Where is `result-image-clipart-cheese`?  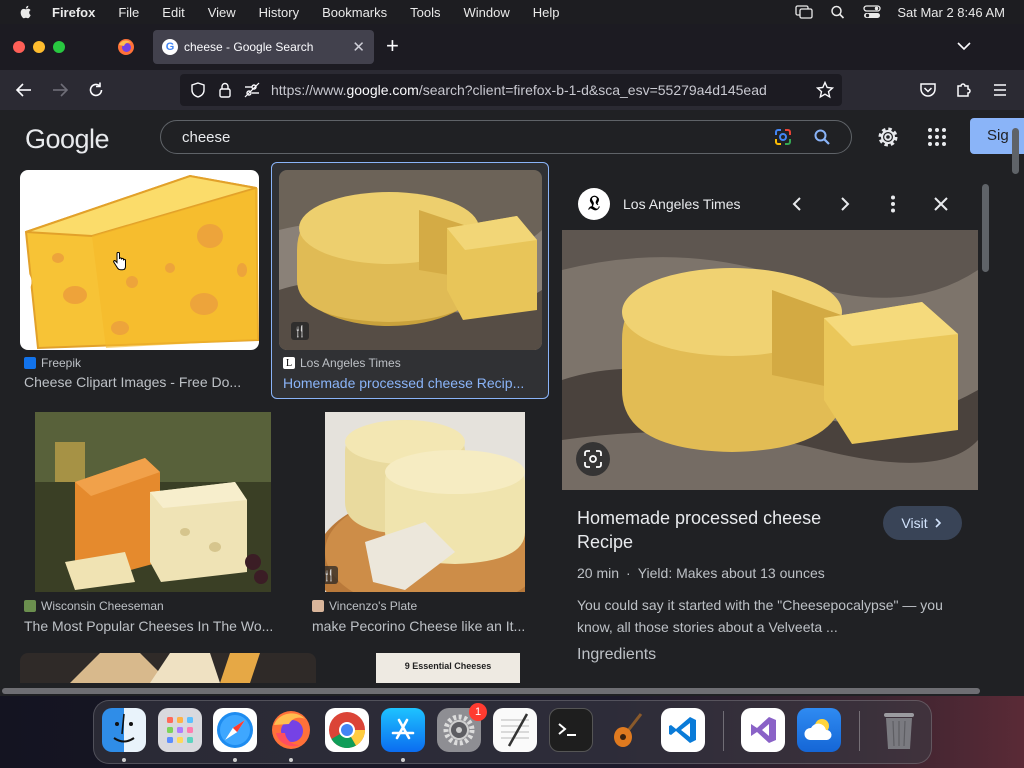 result-image-clipart-cheese is located at coordinates (139, 260).